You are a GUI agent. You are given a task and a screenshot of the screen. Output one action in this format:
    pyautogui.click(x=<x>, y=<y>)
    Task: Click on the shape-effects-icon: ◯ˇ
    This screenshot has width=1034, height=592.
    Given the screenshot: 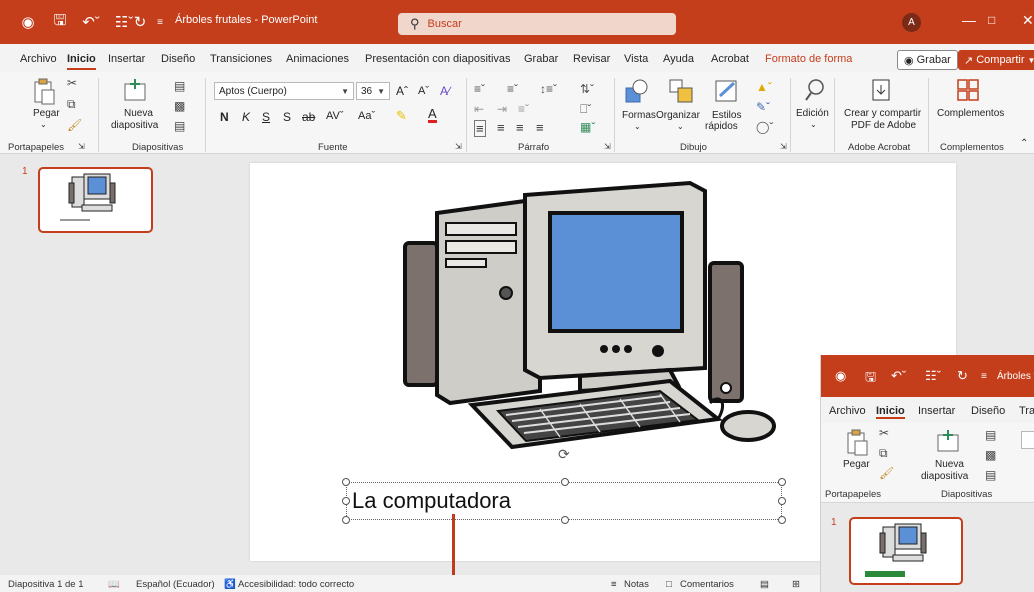 What is the action you would take?
    pyautogui.click(x=764, y=127)
    